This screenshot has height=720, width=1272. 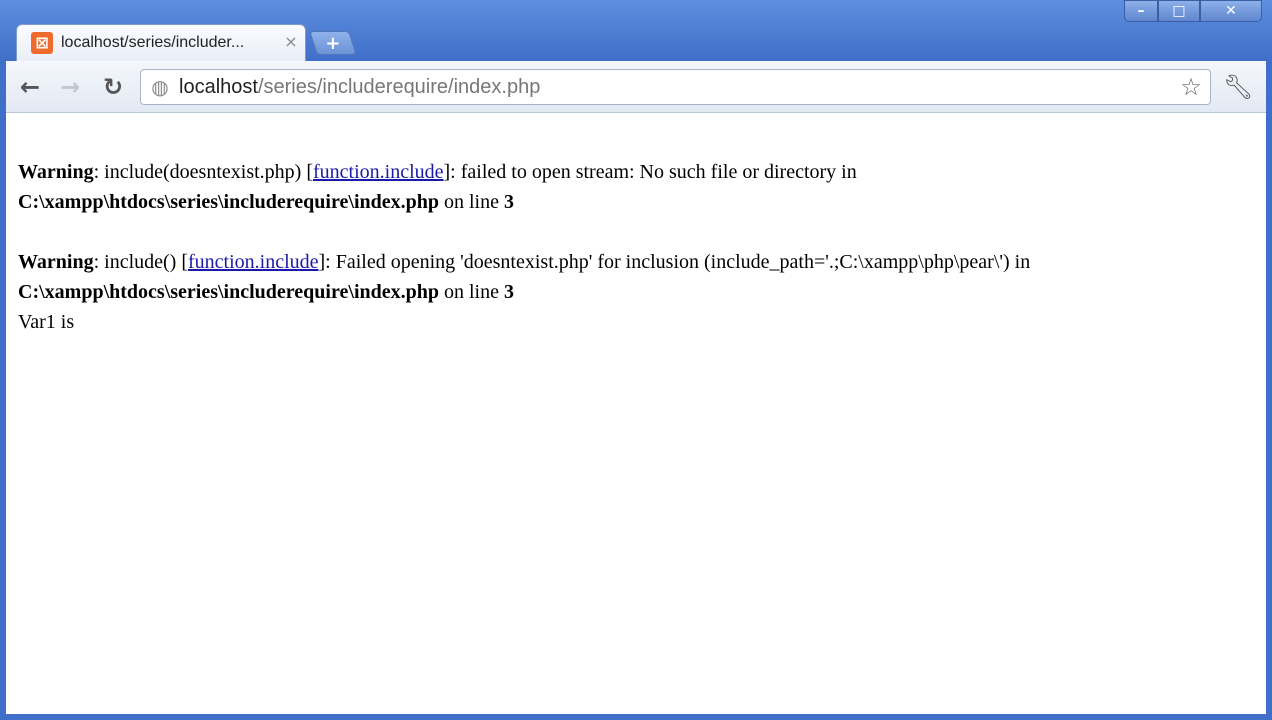 I want to click on wrench-icon: 🔧︎, so click(x=1238, y=87).